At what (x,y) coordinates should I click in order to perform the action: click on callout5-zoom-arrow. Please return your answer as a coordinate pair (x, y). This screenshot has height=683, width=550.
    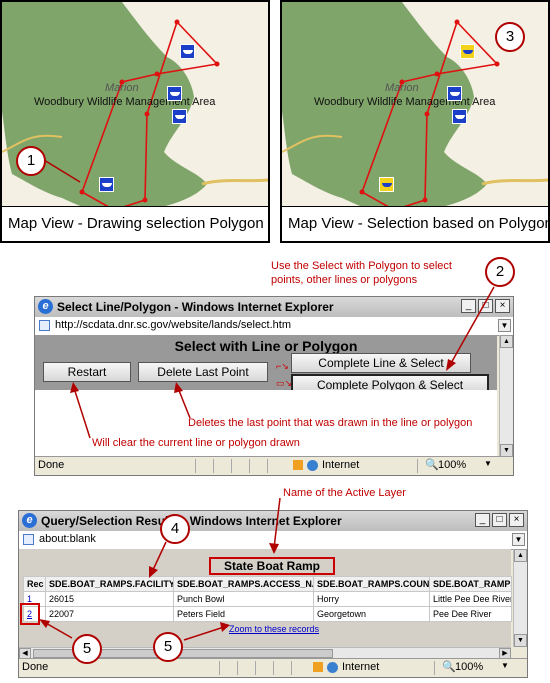
    Looking at the image, I should click on (206, 631).